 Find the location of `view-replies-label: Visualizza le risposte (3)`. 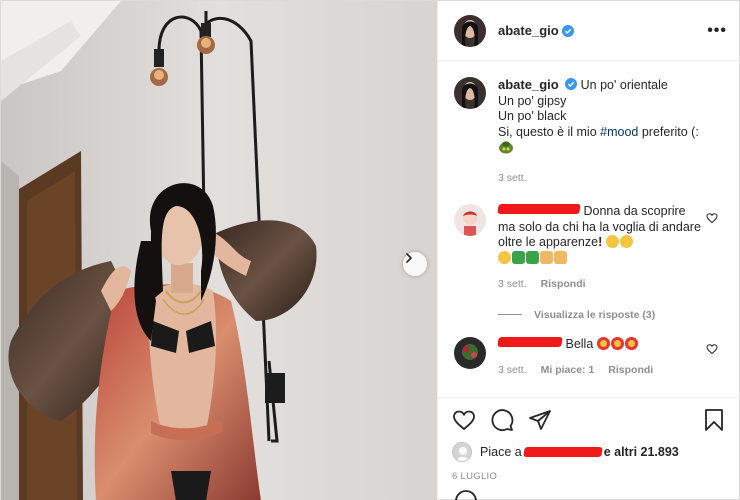

view-replies-label: Visualizza le risposte (3) is located at coordinates (595, 314).